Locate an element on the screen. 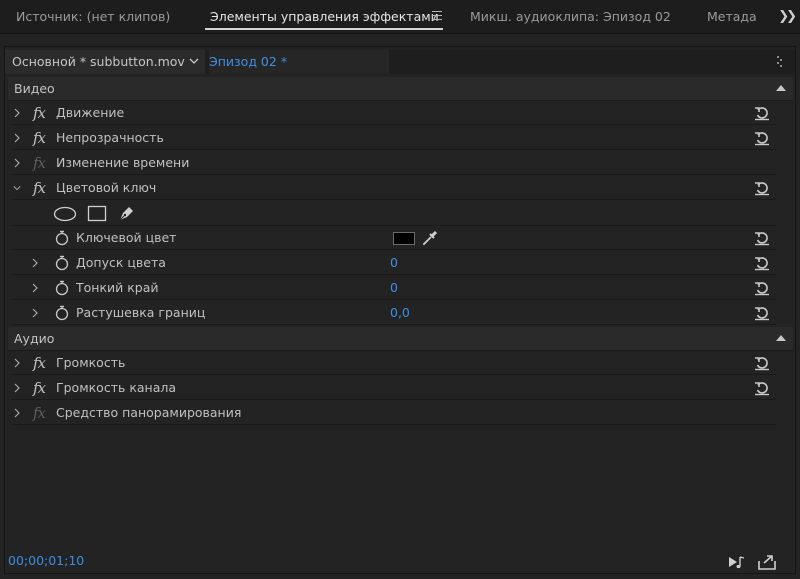 The width and height of the screenshot is (800, 579). panel-resize-handle-icon is located at coordinates (780, 62).